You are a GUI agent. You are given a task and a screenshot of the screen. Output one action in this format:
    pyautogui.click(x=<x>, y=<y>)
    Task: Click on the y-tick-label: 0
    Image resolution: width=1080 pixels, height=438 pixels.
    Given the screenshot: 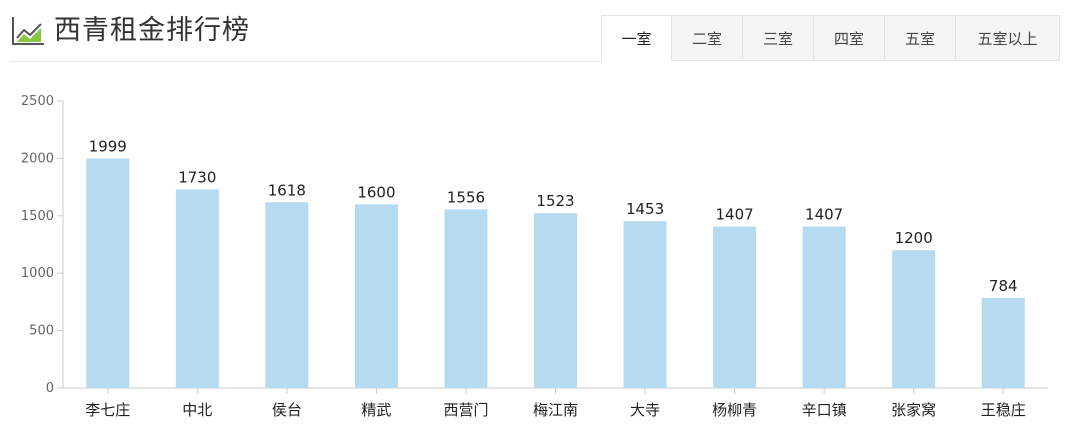 What is the action you would take?
    pyautogui.click(x=50, y=388)
    